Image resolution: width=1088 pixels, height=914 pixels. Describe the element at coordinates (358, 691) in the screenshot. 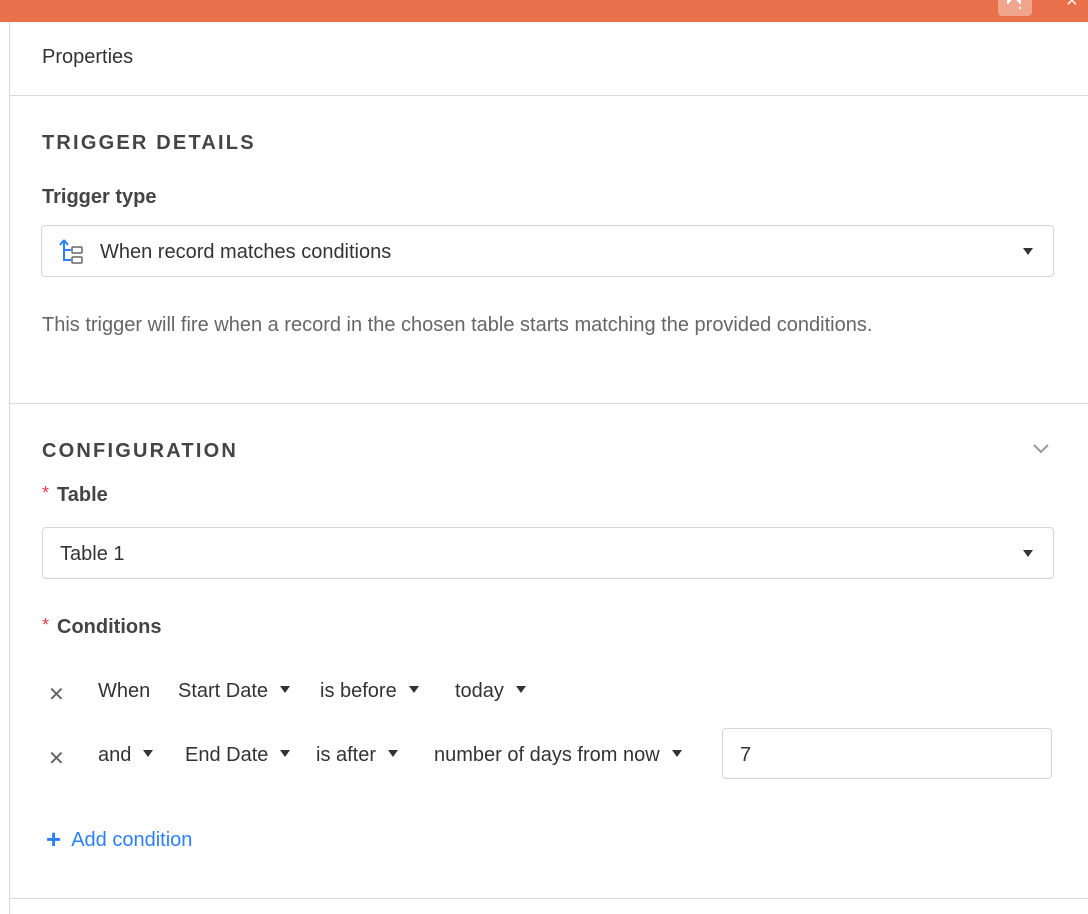

I see `condition-operator: is before` at that location.